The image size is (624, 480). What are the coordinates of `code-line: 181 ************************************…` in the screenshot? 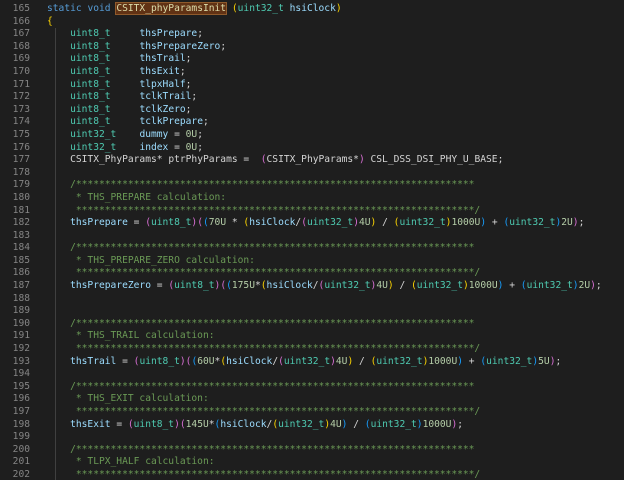 It's located at (312, 211).